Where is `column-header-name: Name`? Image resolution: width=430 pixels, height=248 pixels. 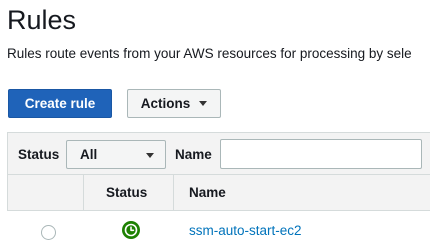 column-header-name: Name is located at coordinates (207, 193).